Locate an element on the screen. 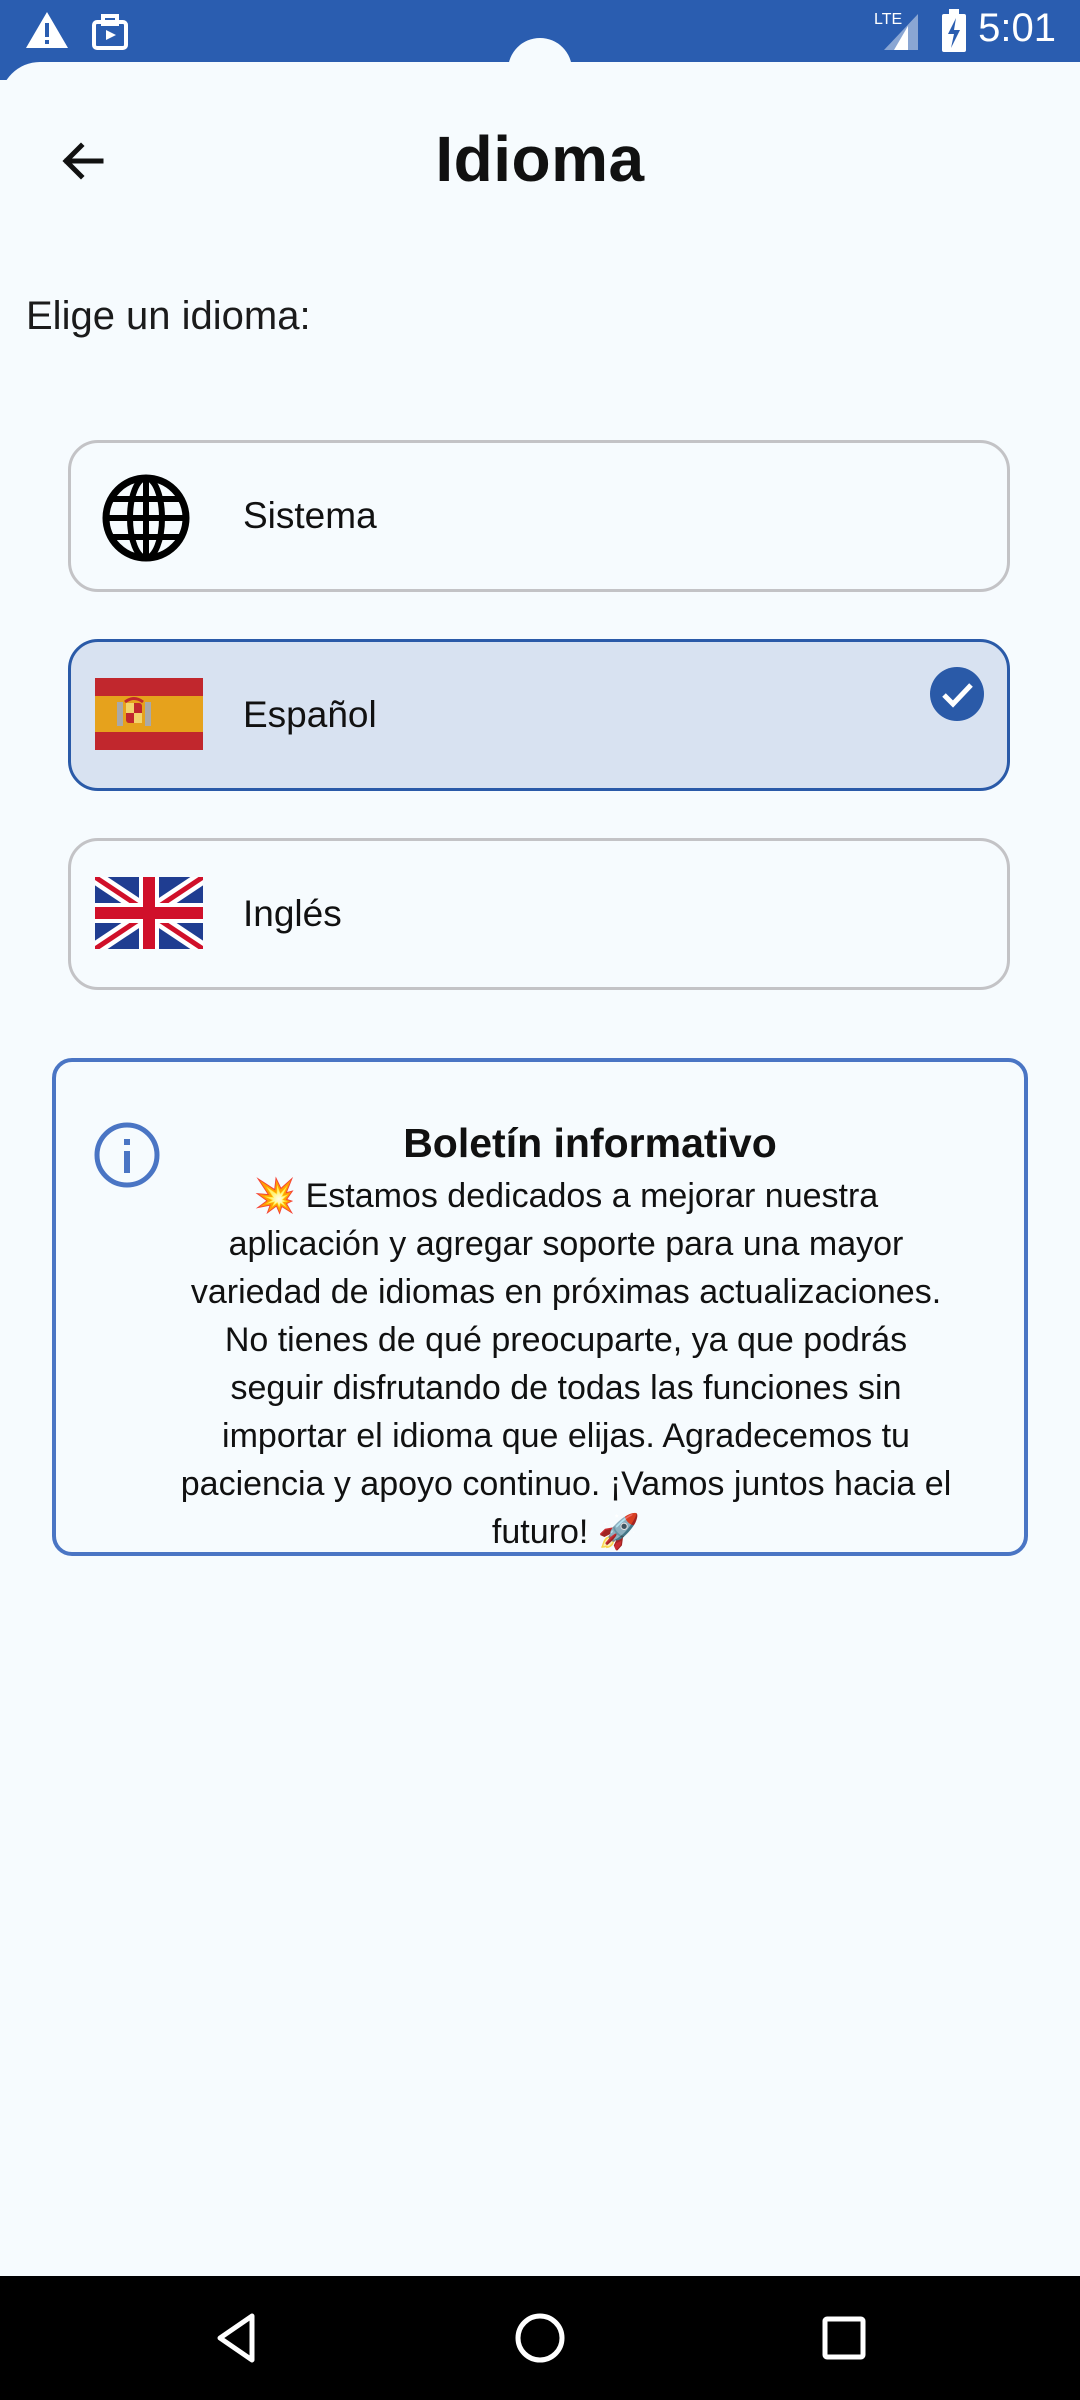 The width and height of the screenshot is (1080, 2400). newsletter-title: Boletín informativo is located at coordinates (590, 1143).